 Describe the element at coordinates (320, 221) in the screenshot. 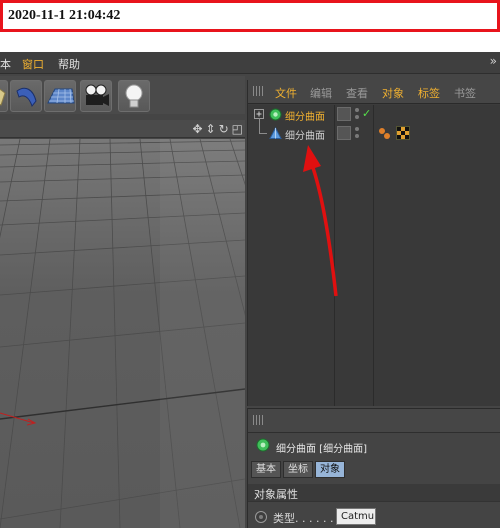

I see `annotation-arrow` at that location.